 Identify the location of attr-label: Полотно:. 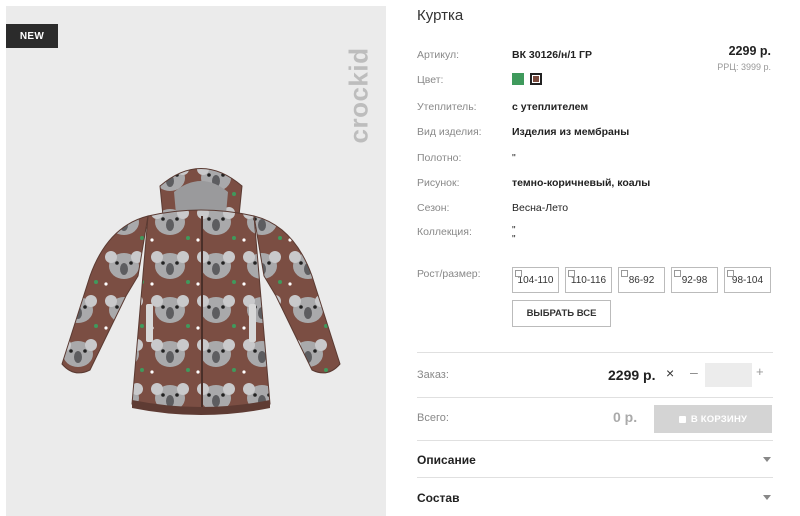
(439, 158).